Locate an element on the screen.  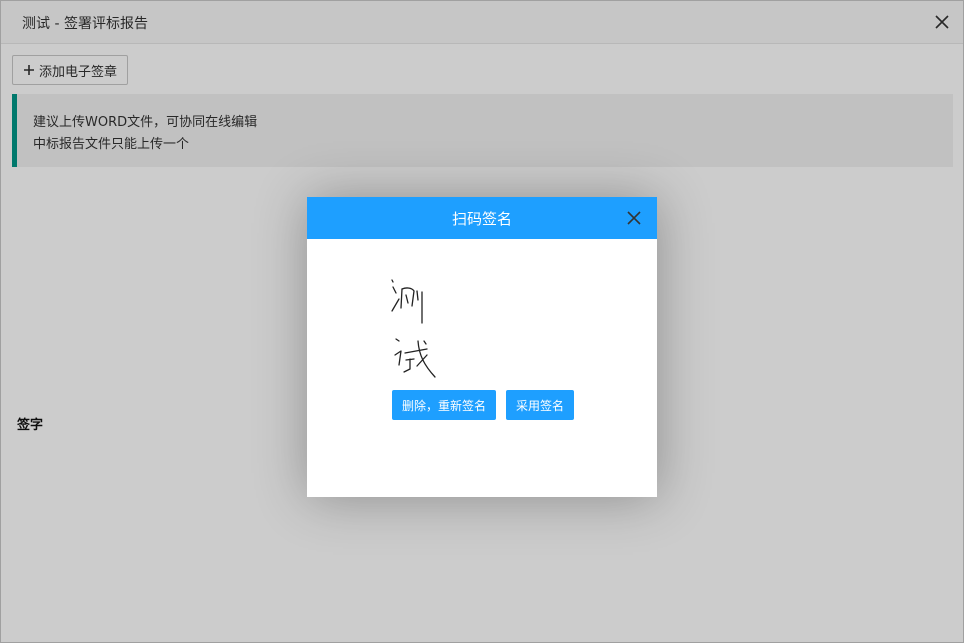
modal-header: 扫码签名 is located at coordinates (482, 218).